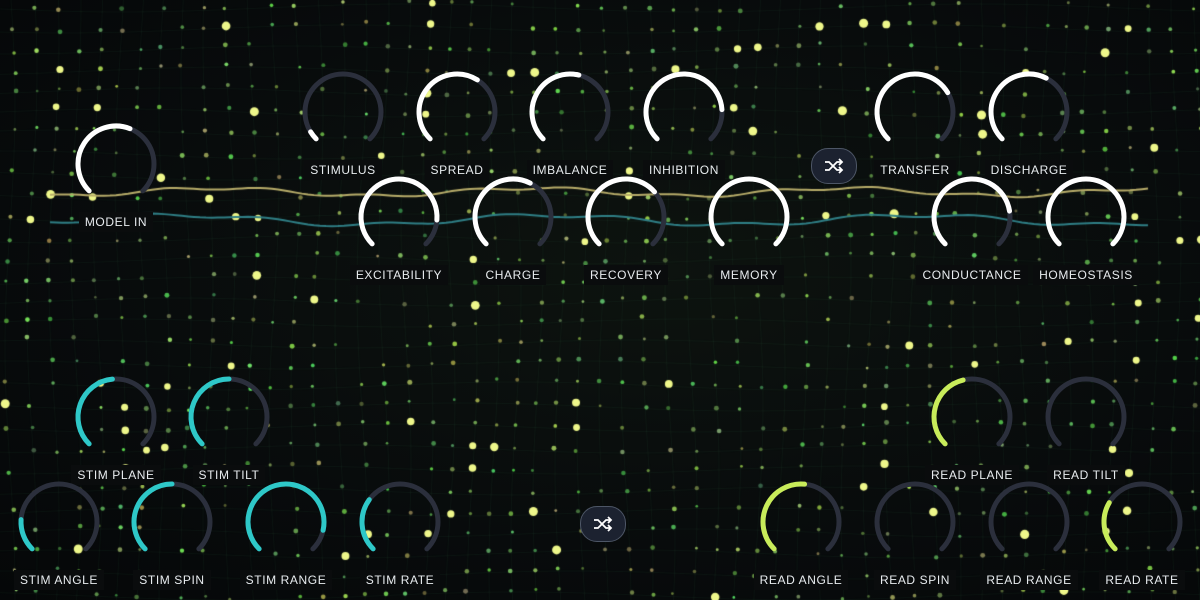  I want to click on knob-stim-angle: STIM ANGLE, so click(59, 536).